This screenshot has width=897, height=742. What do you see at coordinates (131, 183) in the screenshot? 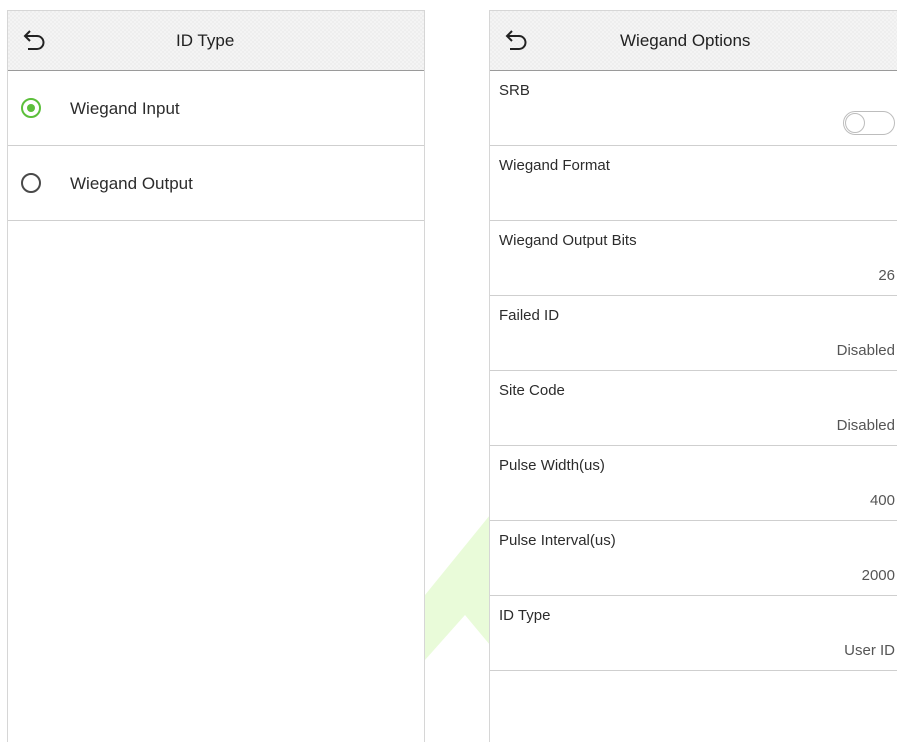
I see `option-label: Wiegand Output` at bounding box center [131, 183].